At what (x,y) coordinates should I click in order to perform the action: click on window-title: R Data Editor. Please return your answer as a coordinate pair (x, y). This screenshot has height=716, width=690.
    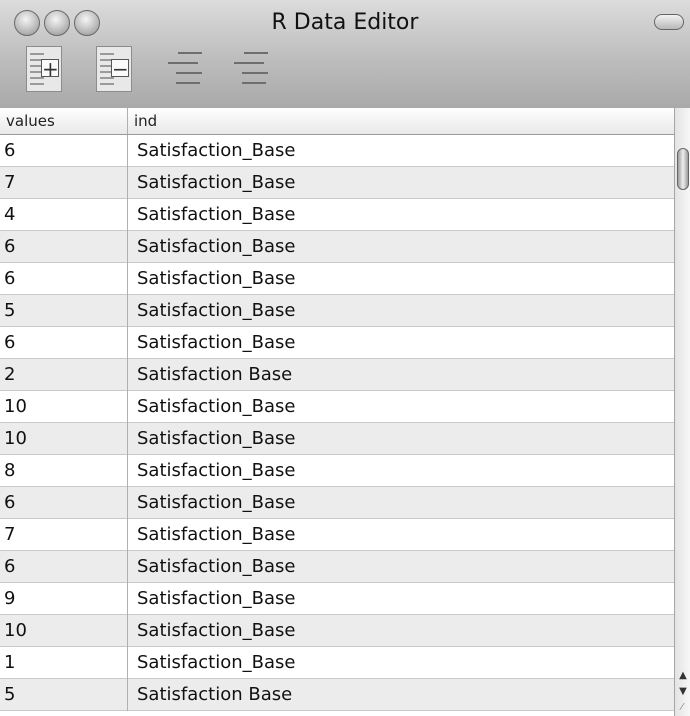
    Looking at the image, I should click on (345, 22).